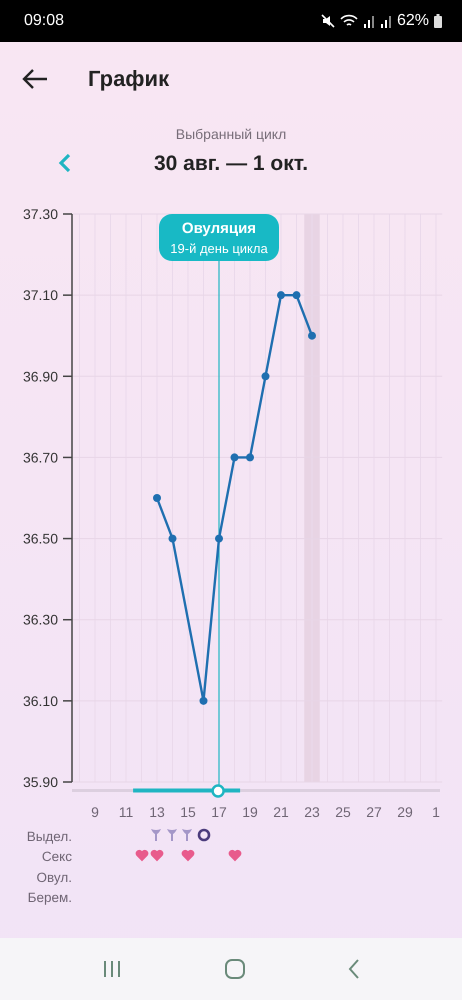 The image size is (462, 1000). Describe the element at coordinates (327, 21) in the screenshot. I see `mute-icon` at that location.